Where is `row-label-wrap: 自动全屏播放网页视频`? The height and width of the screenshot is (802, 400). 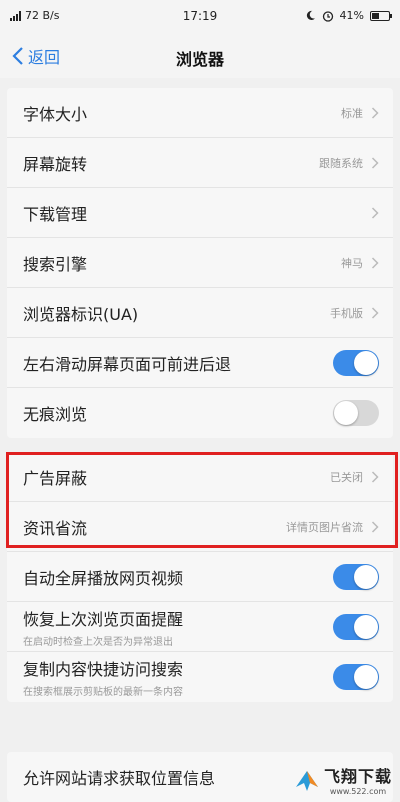 row-label-wrap: 自动全屏播放网页视频 is located at coordinates (178, 577).